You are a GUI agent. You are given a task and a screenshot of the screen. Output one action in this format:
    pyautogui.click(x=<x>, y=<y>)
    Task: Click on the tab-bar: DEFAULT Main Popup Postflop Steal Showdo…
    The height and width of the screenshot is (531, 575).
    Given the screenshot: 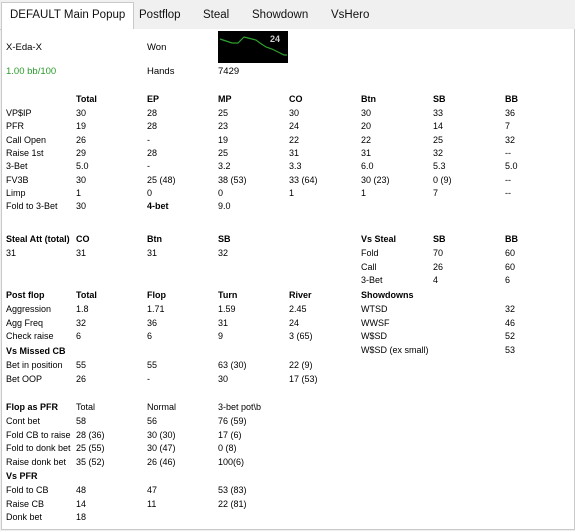 What is the action you would take?
    pyautogui.click(x=287, y=15)
    